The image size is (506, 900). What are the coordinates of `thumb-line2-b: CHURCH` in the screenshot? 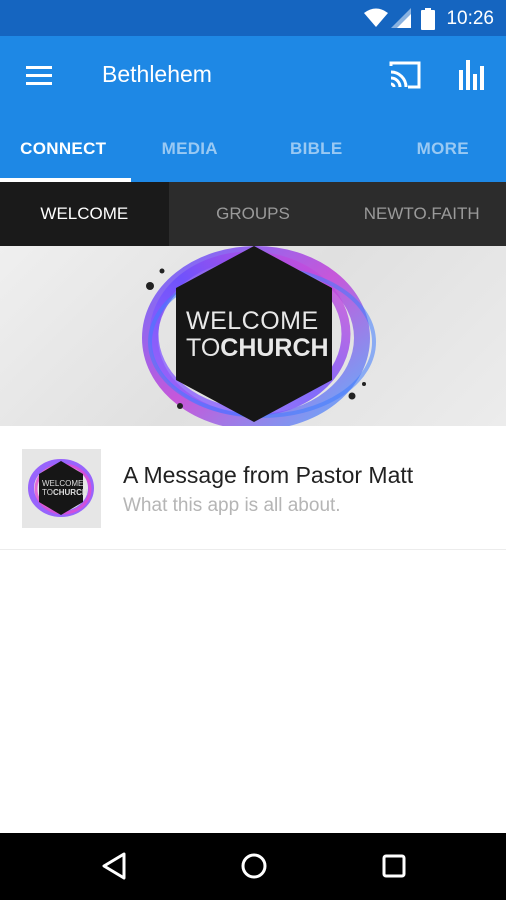 It's located at (70, 492).